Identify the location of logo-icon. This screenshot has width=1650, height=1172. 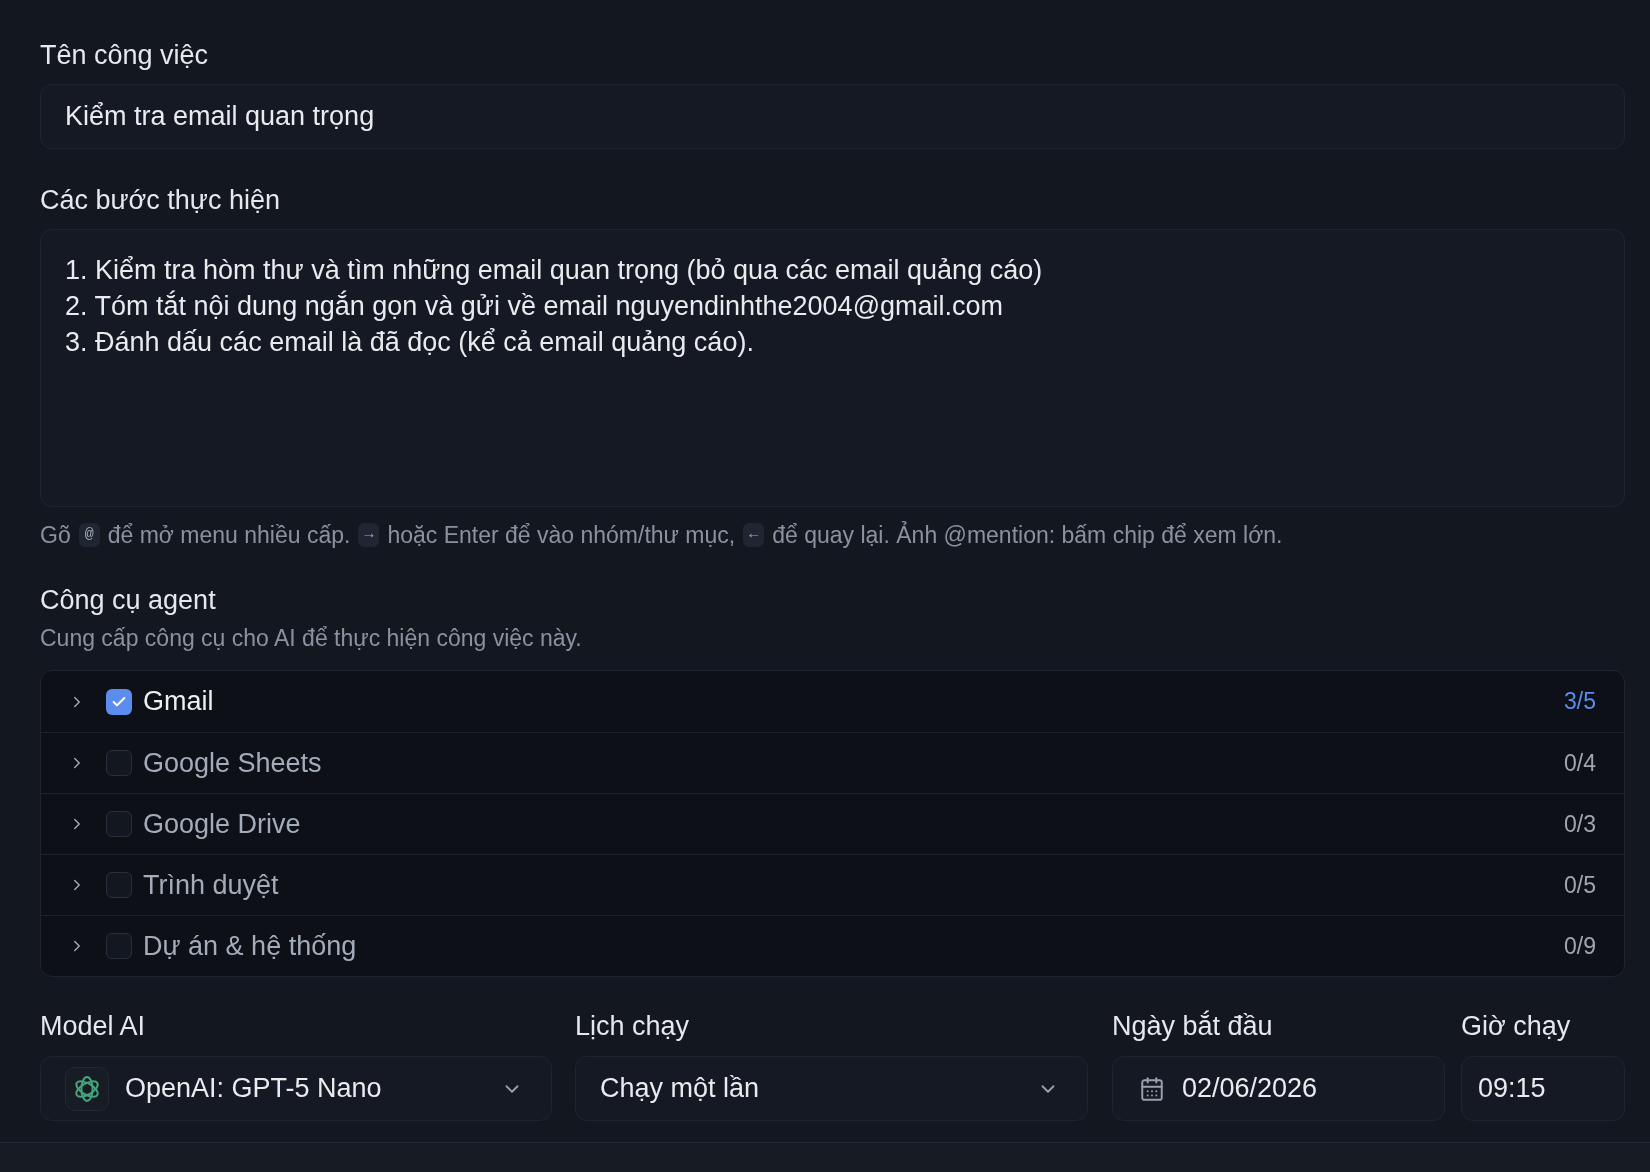
(87, 1088).